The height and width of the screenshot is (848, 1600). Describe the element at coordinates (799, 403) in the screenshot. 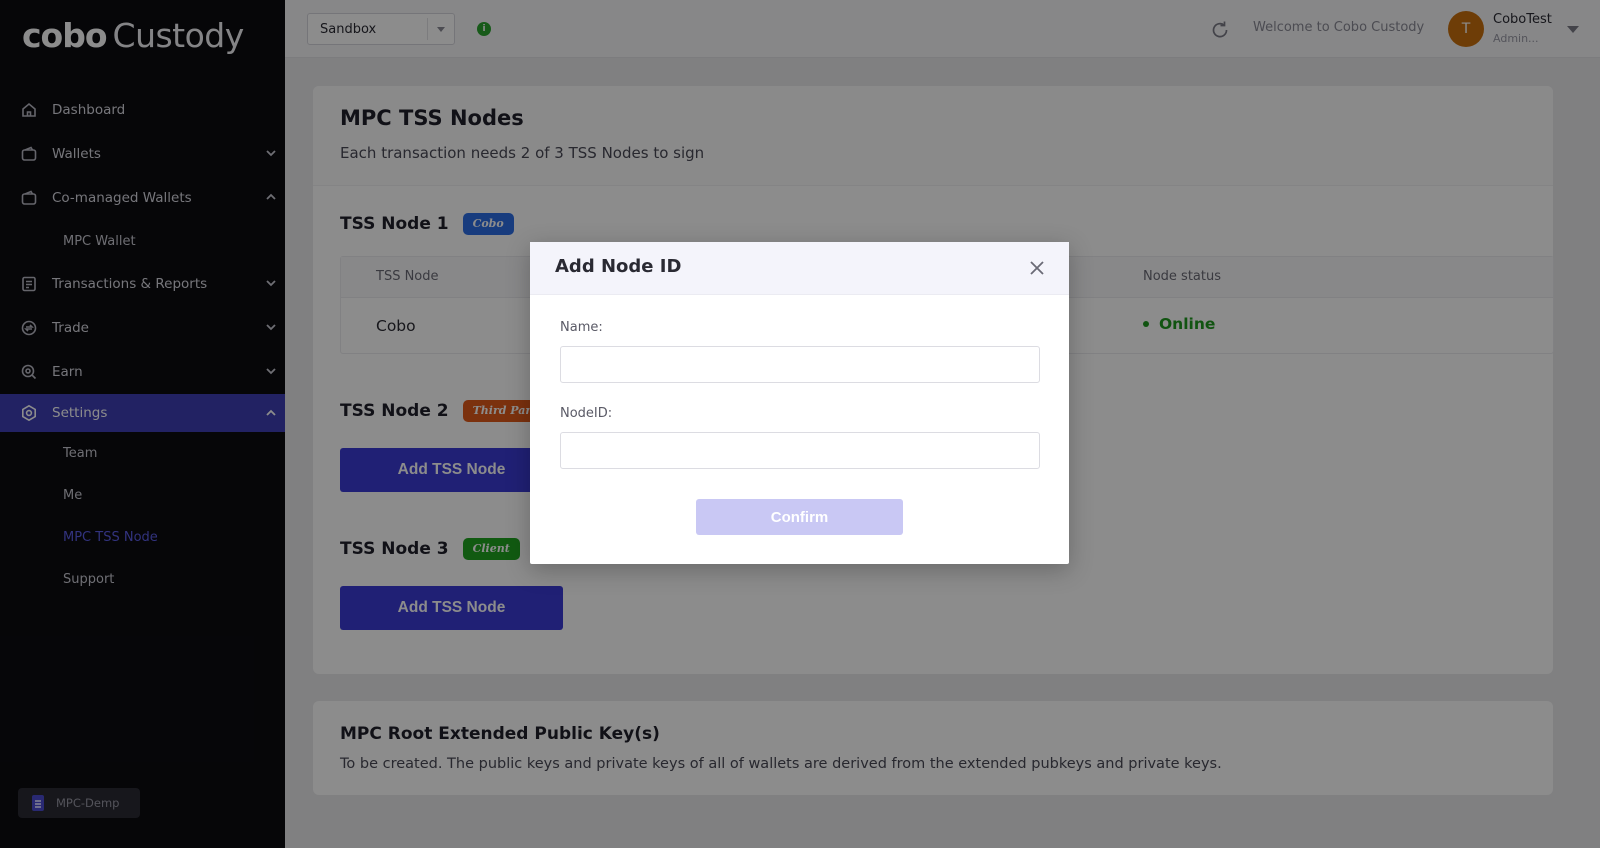

I see `add-node-id-dialog: Add Node ID Name: NodeID: Confirm` at that location.